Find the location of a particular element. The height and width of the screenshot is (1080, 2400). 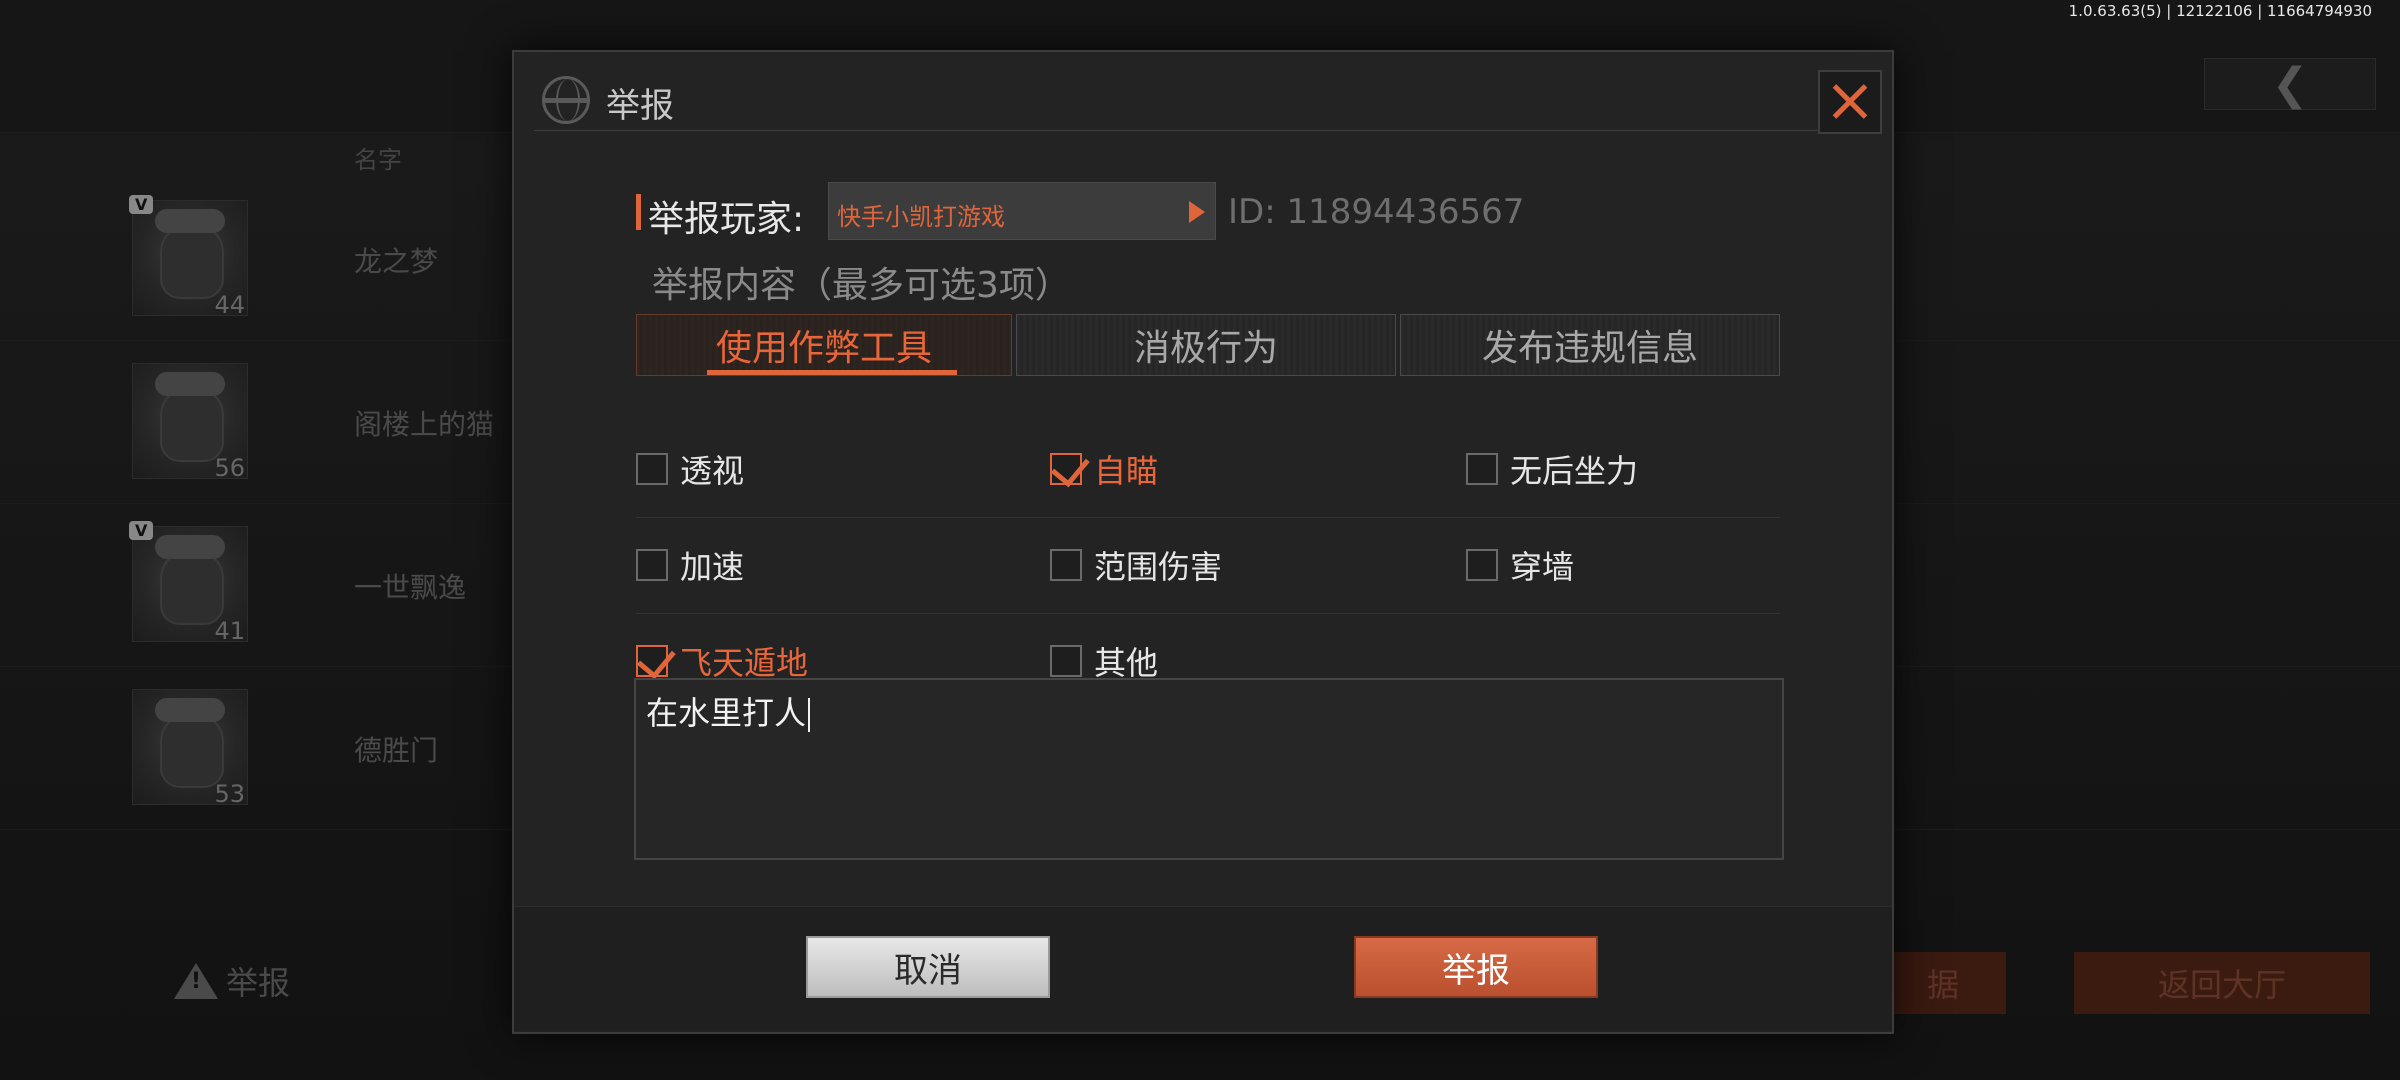

option-wall-clip: 穿墙 is located at coordinates (1520, 565).